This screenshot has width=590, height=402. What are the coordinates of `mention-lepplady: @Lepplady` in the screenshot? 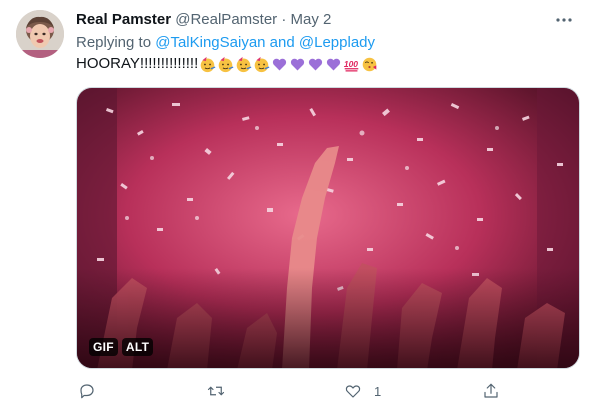 It's located at (337, 42).